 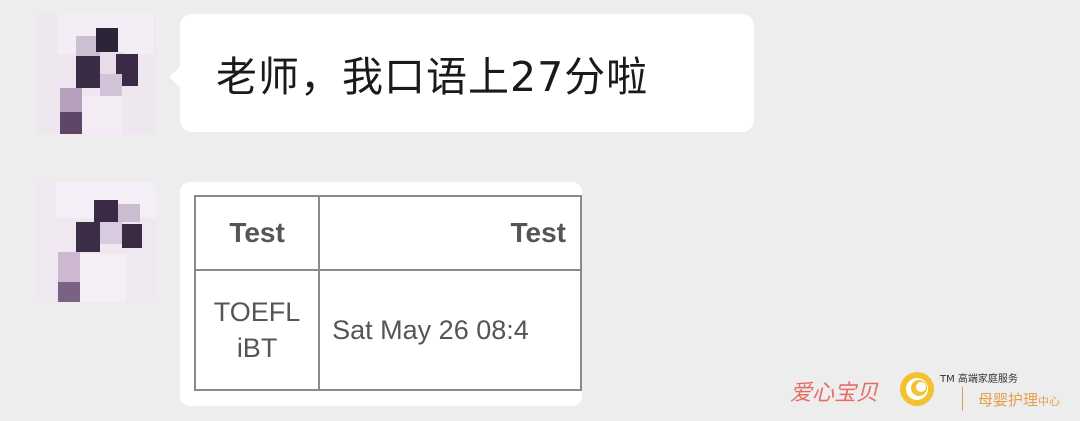 What do you see at coordinates (834, 393) in the screenshot?
I see `watermark-brand-text: 爱心宝贝` at bounding box center [834, 393].